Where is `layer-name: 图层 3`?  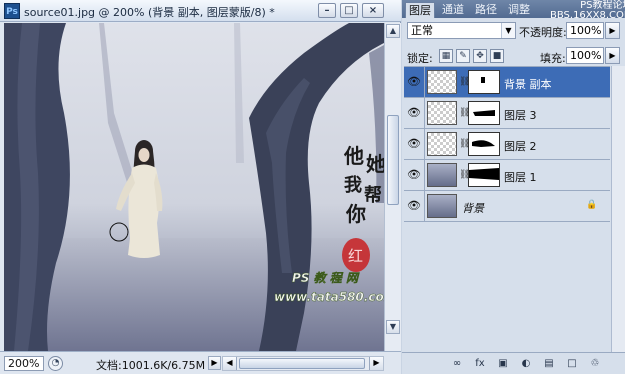 layer-name: 图层 3 is located at coordinates (520, 115).